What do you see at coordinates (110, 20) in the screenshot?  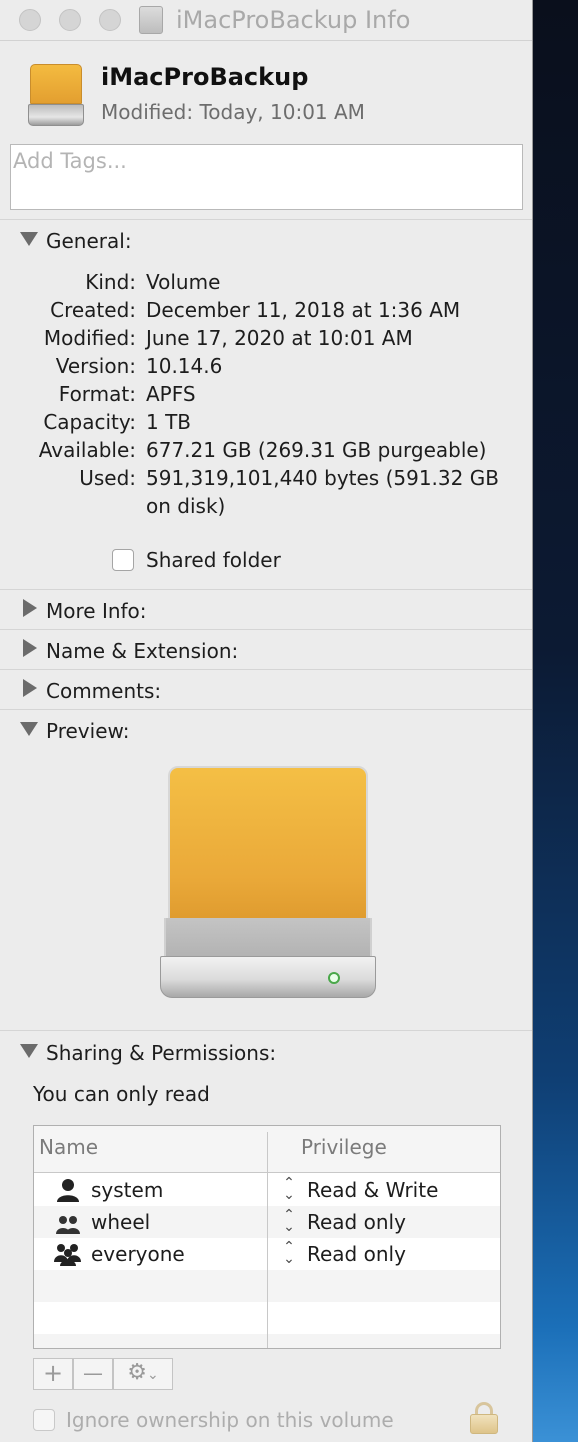 I see `zoom-window-button` at bounding box center [110, 20].